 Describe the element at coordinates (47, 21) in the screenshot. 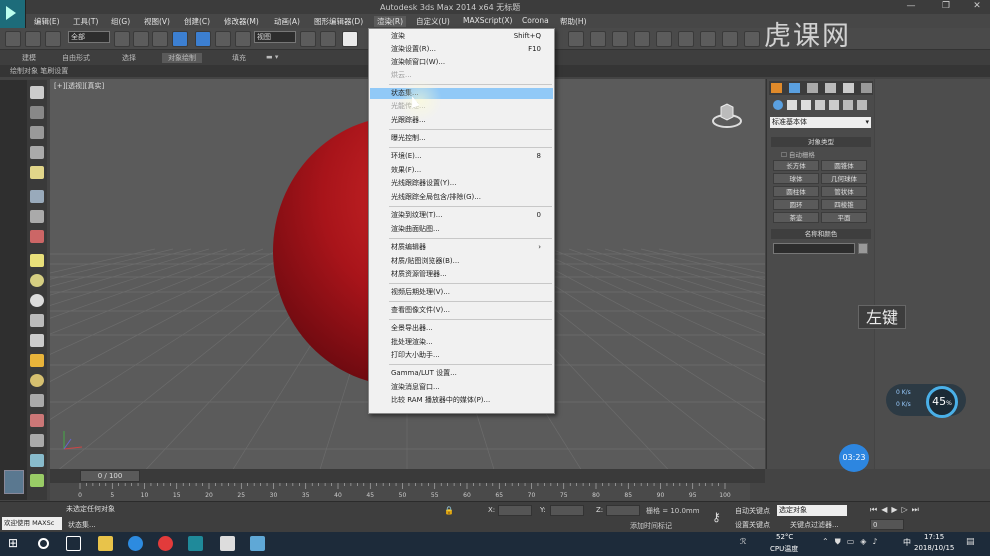

I see `menu-edit: 编辑(E)` at that location.